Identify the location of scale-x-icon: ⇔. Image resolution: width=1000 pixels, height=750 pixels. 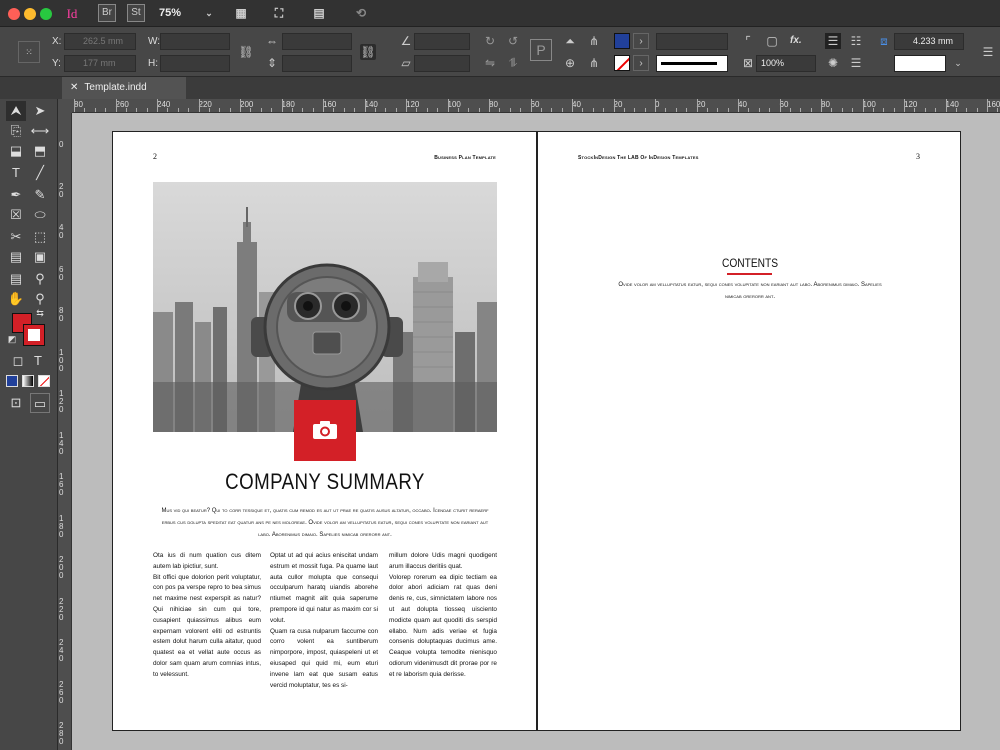
(272, 41).